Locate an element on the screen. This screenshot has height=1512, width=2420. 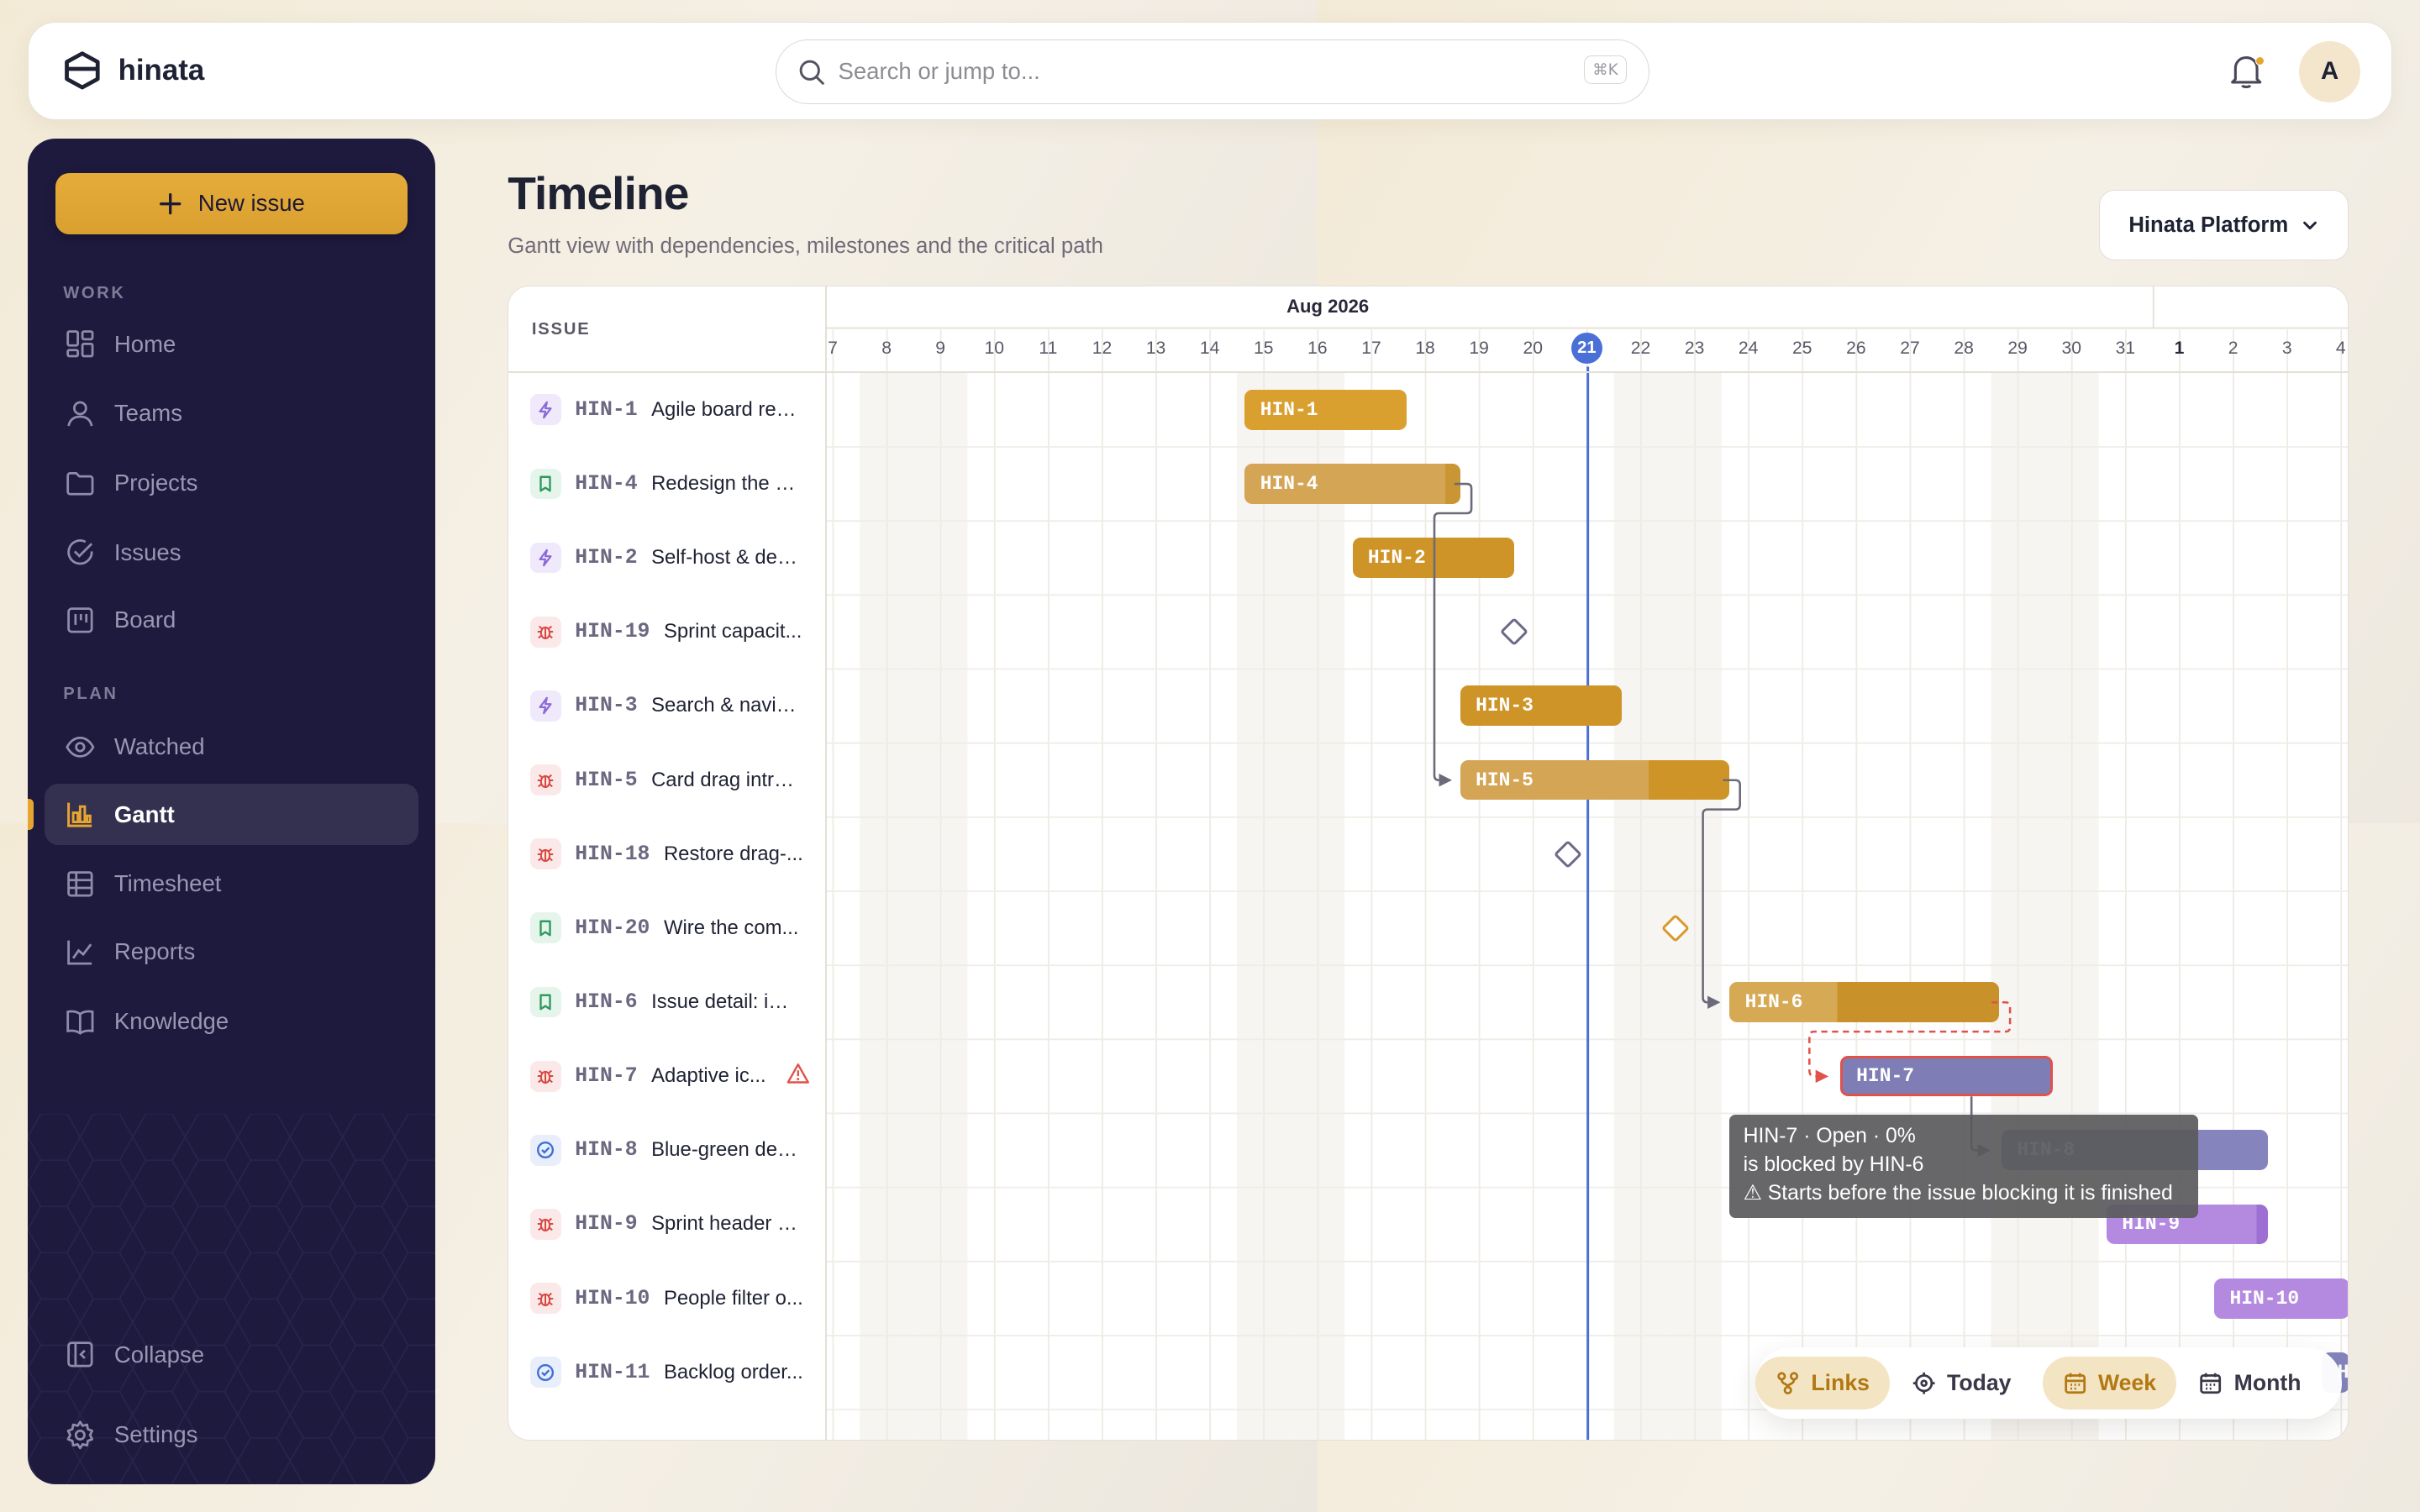
new-issue-button: New issue is located at coordinates (232, 203).